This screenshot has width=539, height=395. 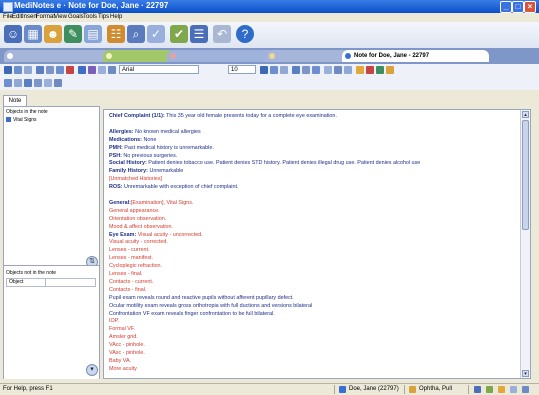 What do you see at coordinates (33, 34) in the screenshot?
I see `schedule-icon: ▦` at bounding box center [33, 34].